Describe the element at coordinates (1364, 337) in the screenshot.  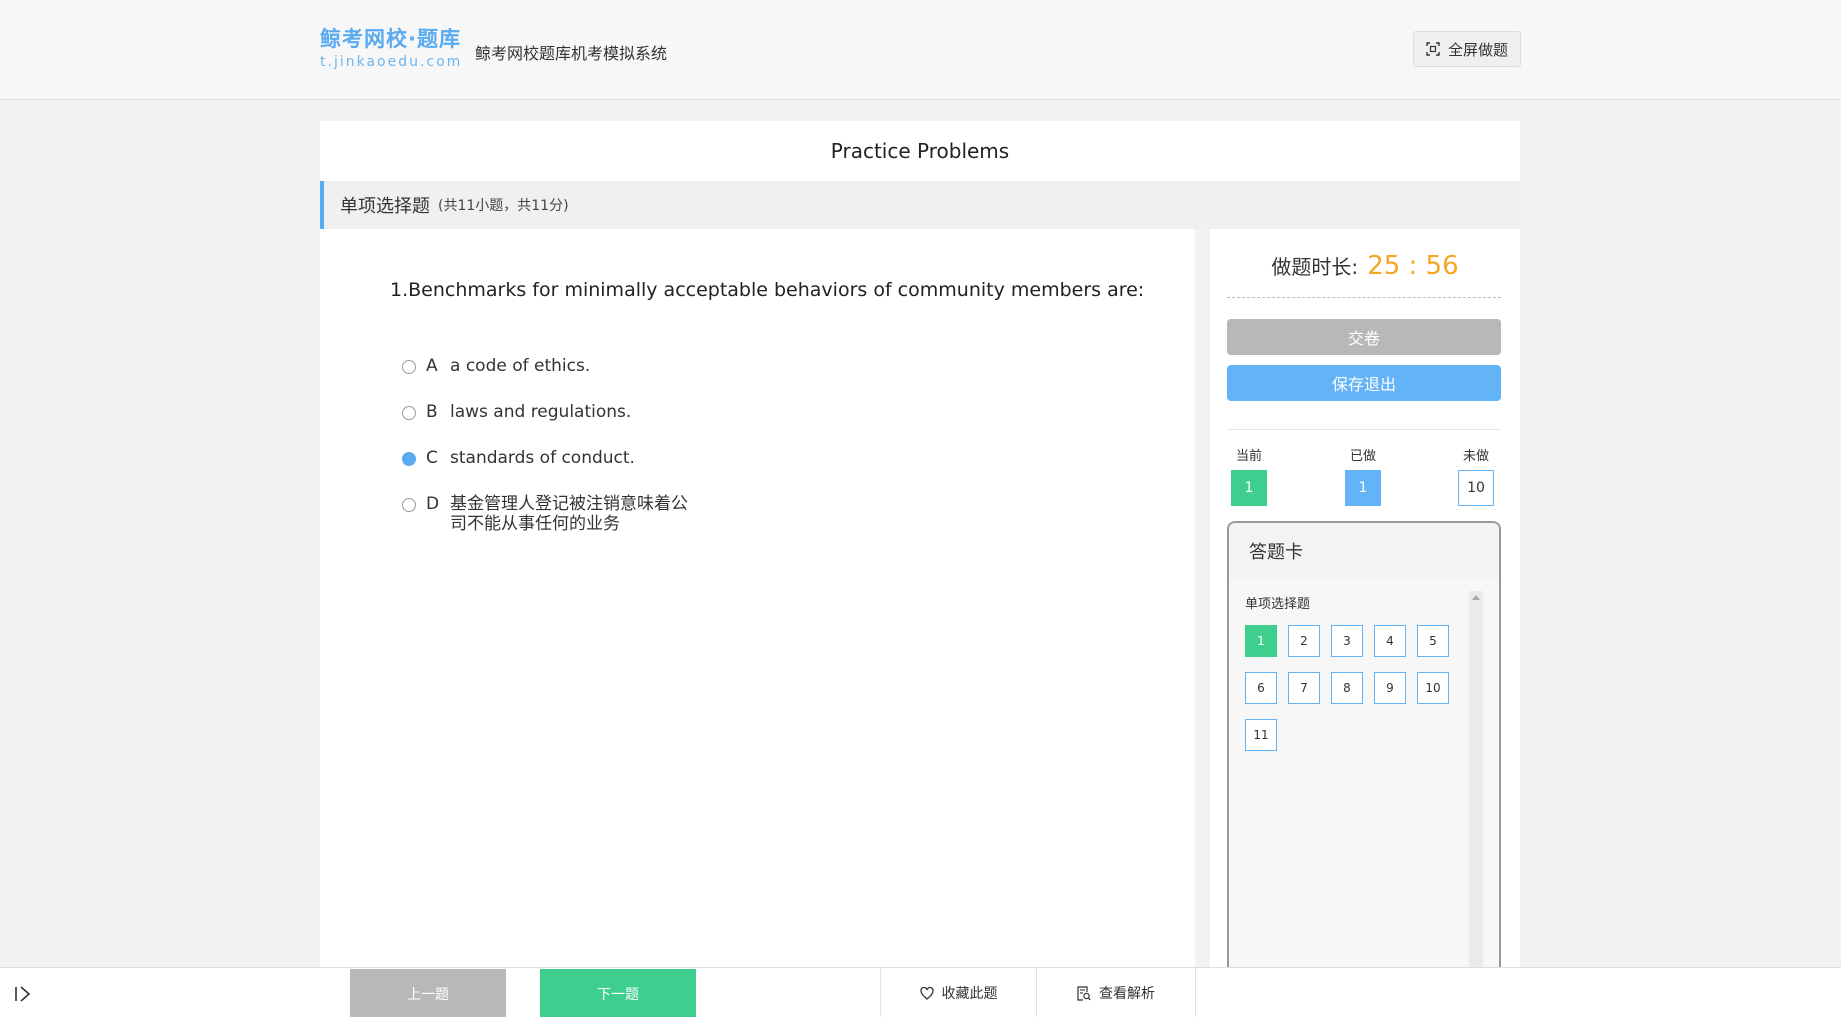
I see `submit-button: 交卷` at that location.